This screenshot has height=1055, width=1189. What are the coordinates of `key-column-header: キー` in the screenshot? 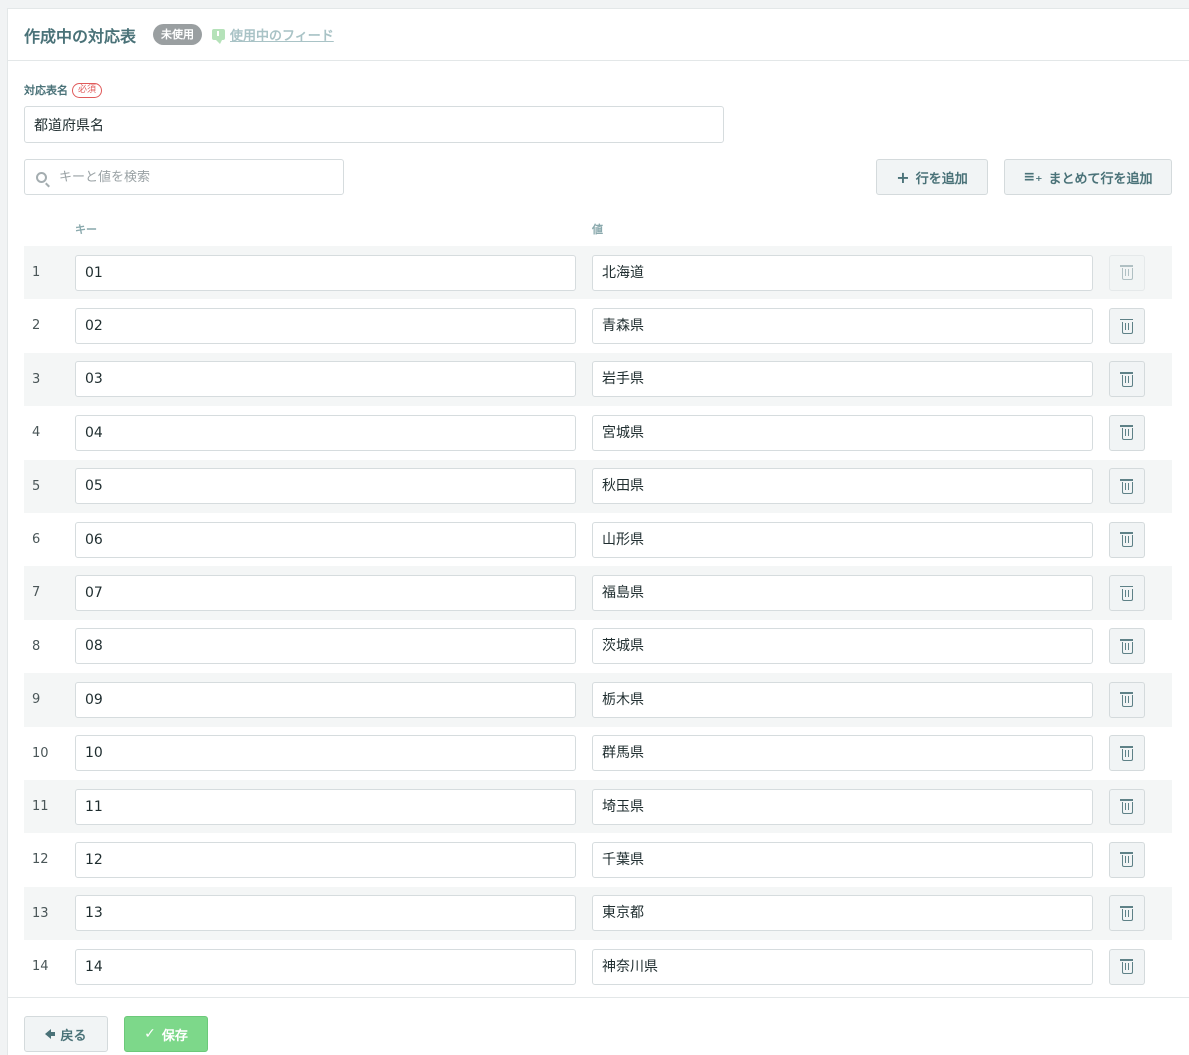 It's located at (86, 229).